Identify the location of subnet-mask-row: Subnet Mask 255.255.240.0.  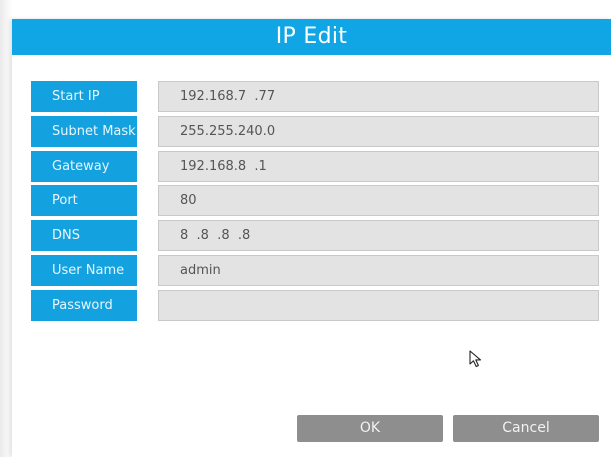
(315, 131).